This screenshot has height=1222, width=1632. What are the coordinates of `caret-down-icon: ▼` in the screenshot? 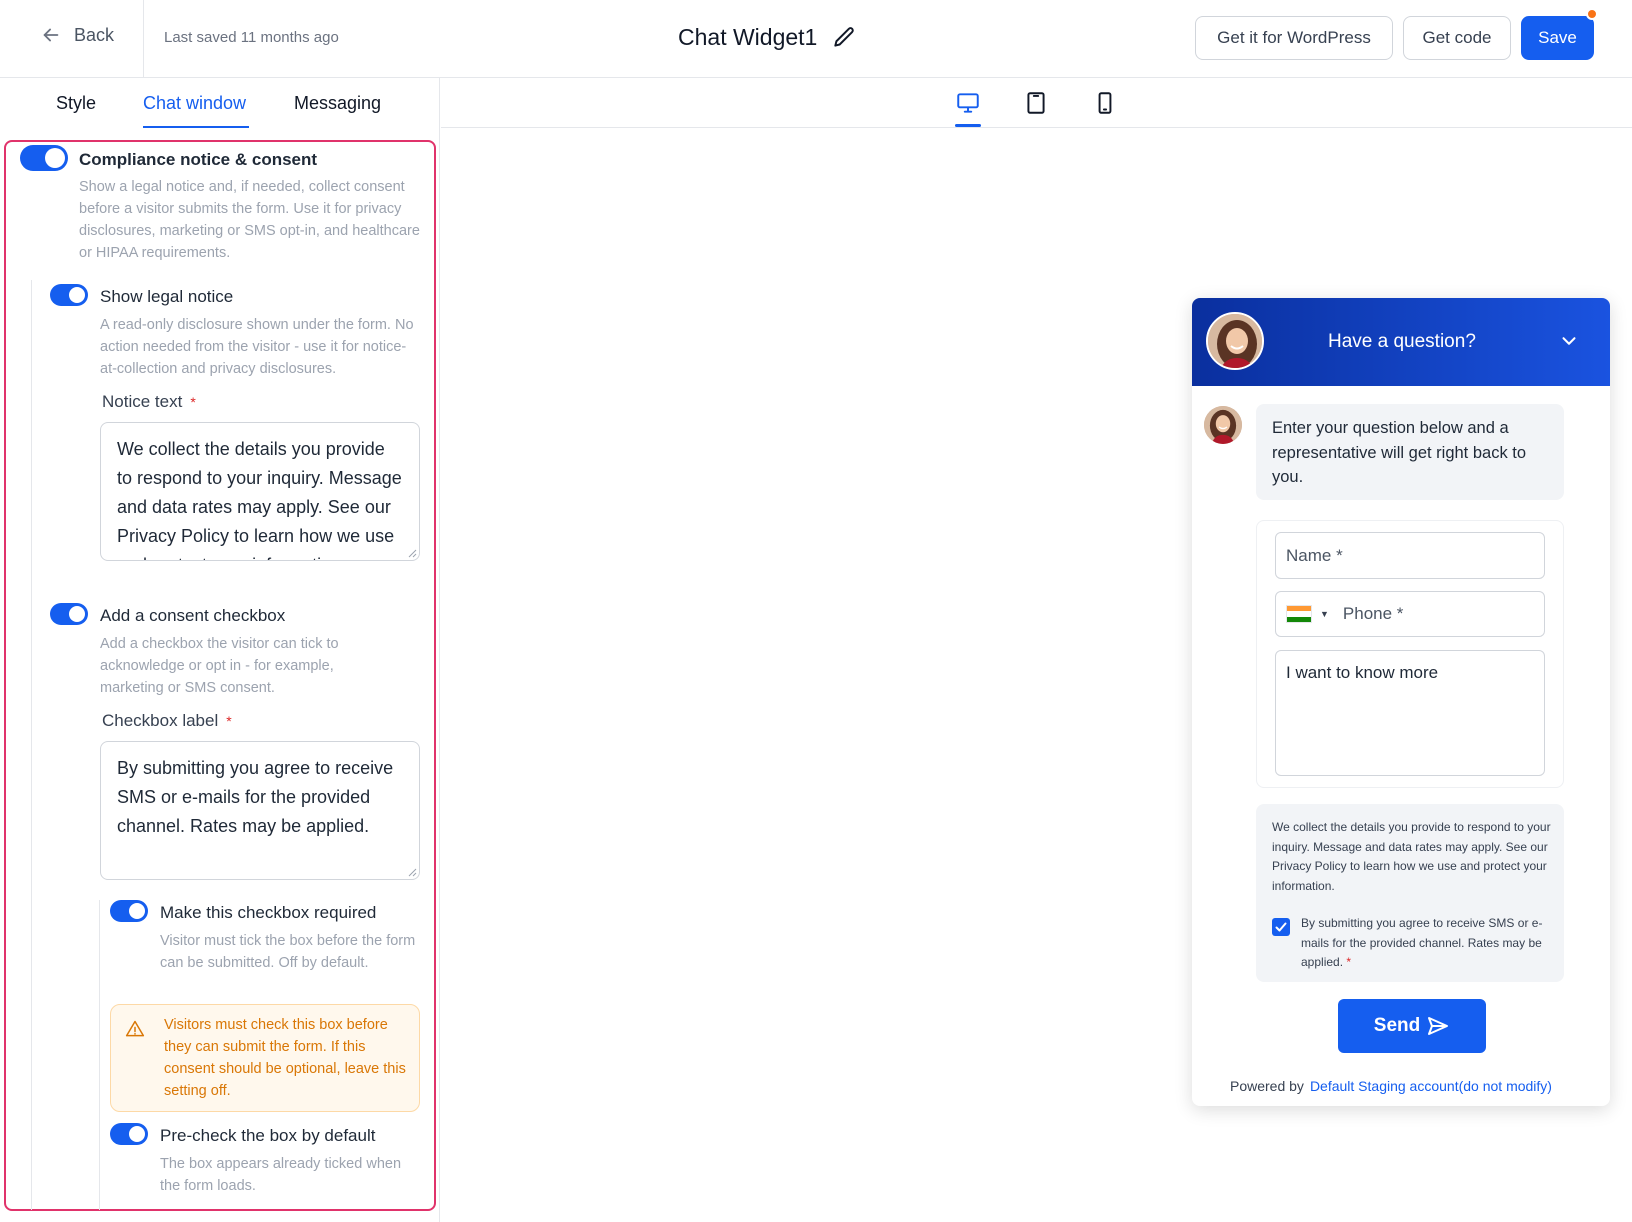 It's located at (1324, 614).